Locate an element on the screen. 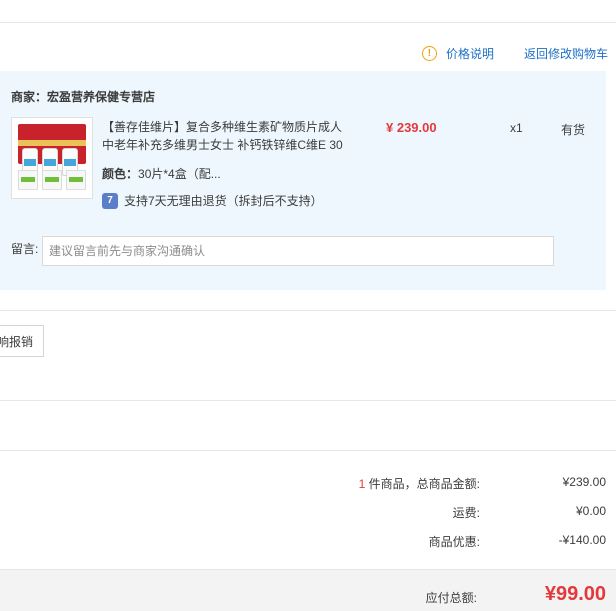 This screenshot has height=611, width=616. summary-items-row: 1 件商品，总商品金额: ¥239.00 is located at coordinates (303, 484).